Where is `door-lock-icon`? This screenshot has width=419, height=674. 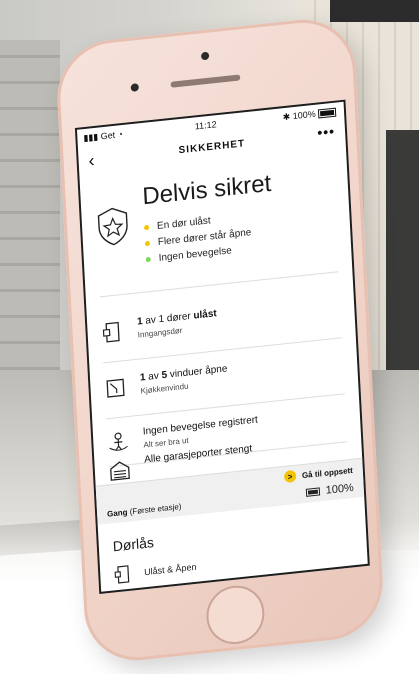
door-lock-icon is located at coordinates (122, 574).